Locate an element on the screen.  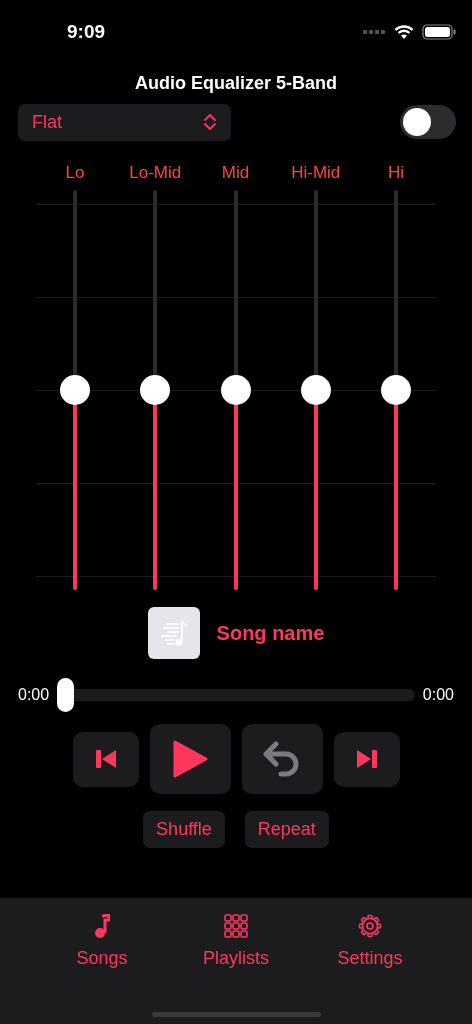
elapsed-time: 0:00 is located at coordinates (34, 695).